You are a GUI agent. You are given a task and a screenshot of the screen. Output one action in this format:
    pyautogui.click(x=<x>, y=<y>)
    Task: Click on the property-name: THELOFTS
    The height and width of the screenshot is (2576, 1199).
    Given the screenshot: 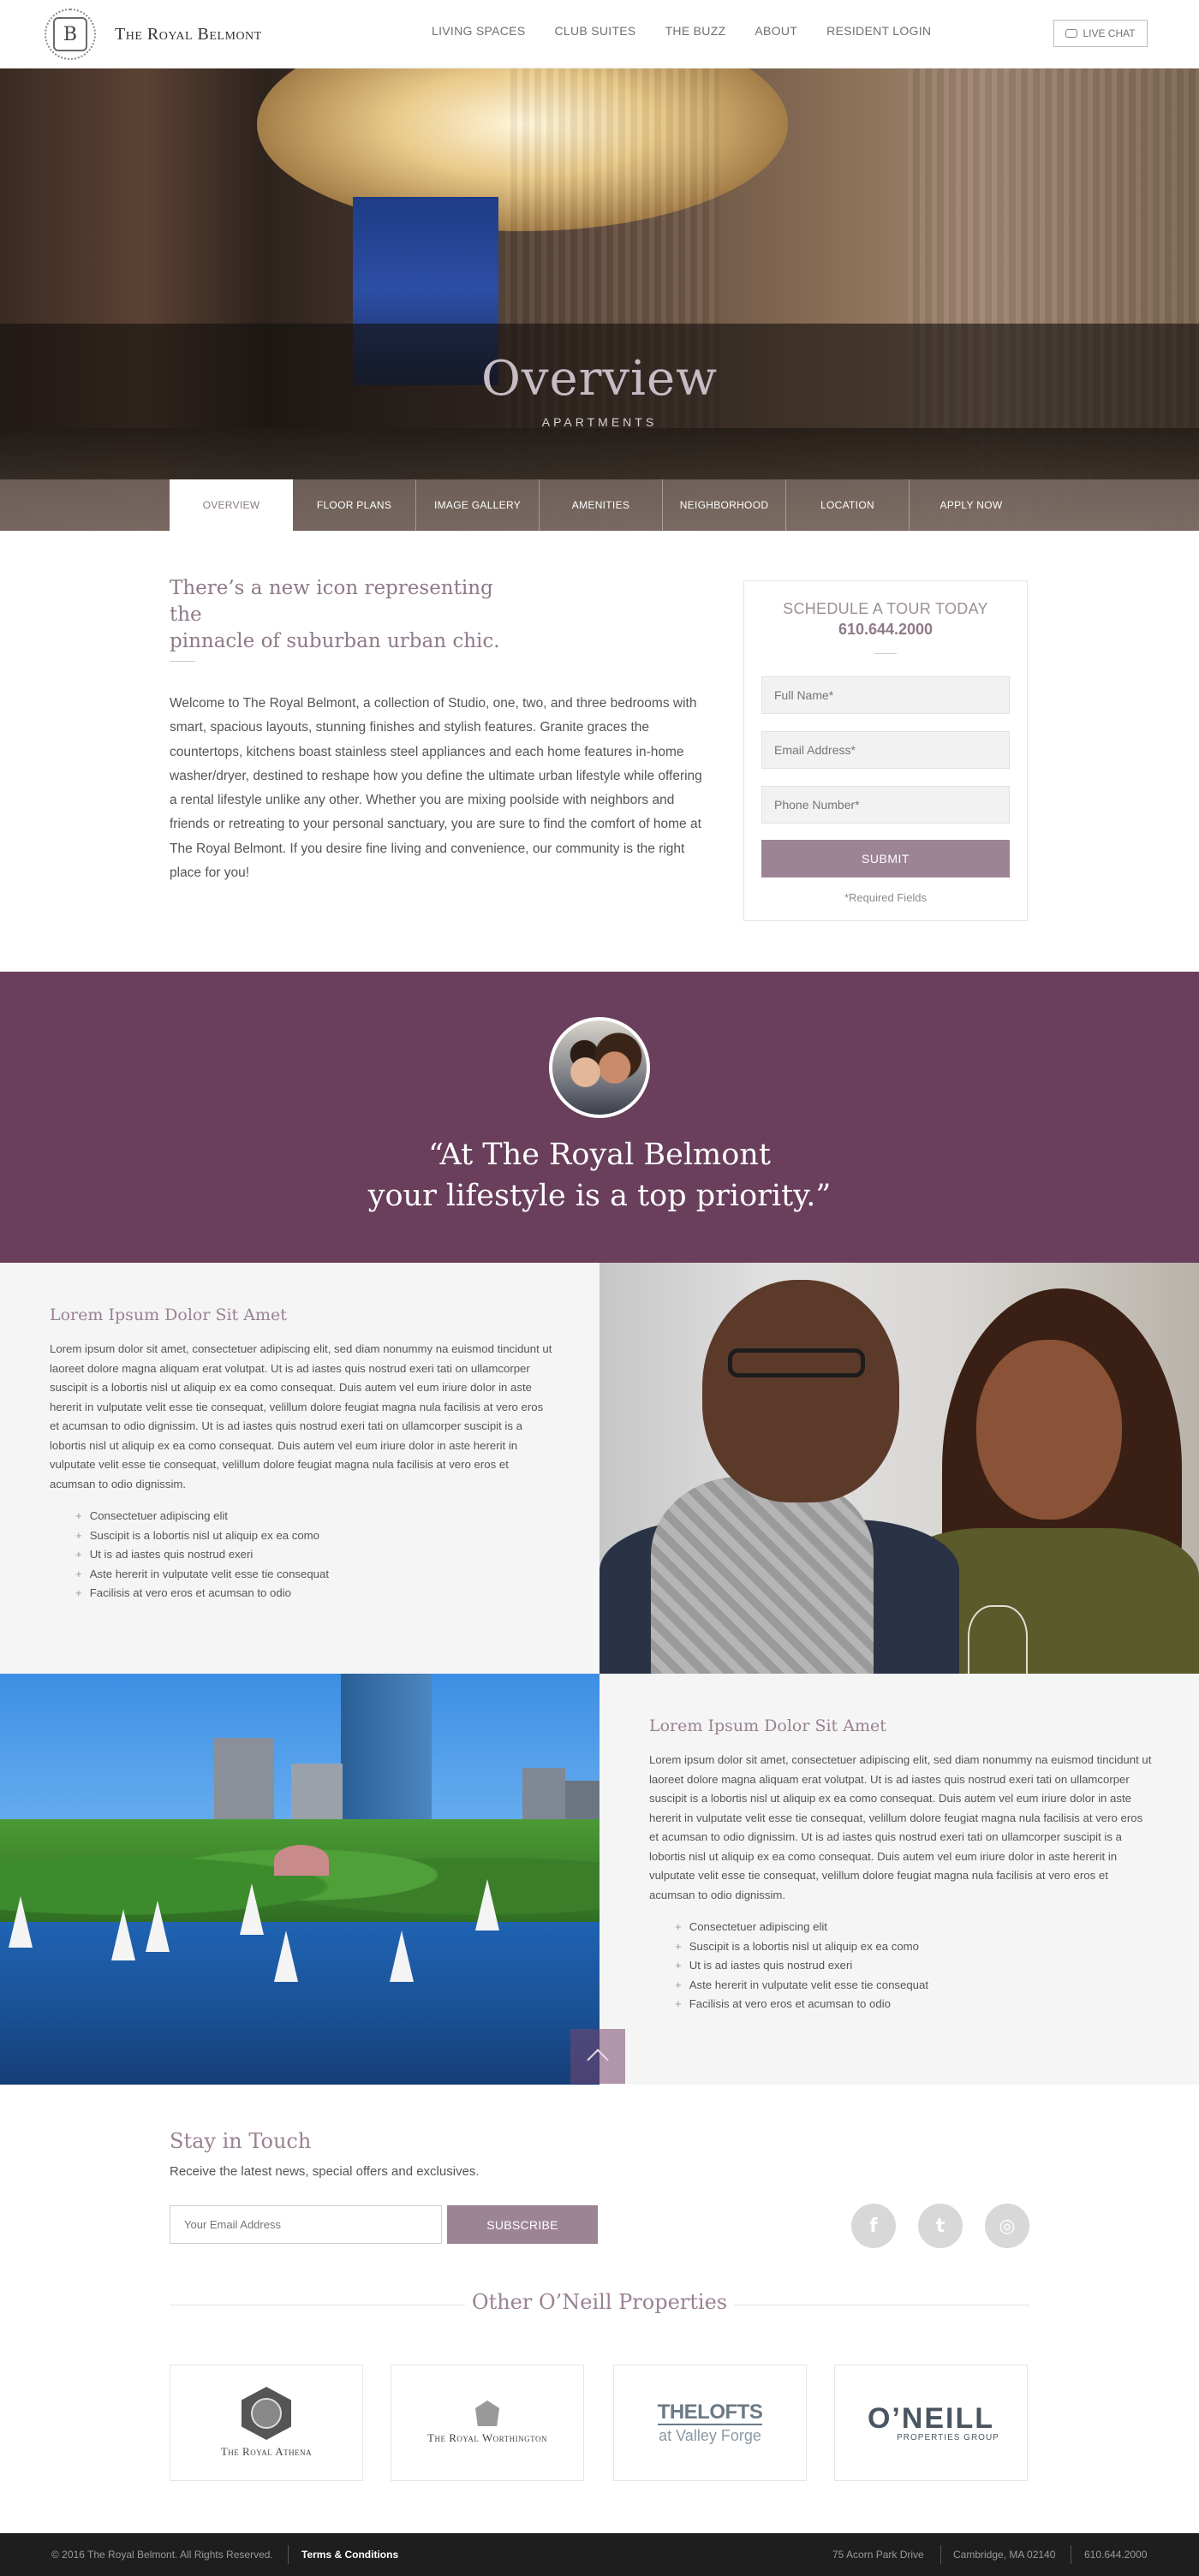 What is the action you would take?
    pyautogui.click(x=710, y=2412)
    